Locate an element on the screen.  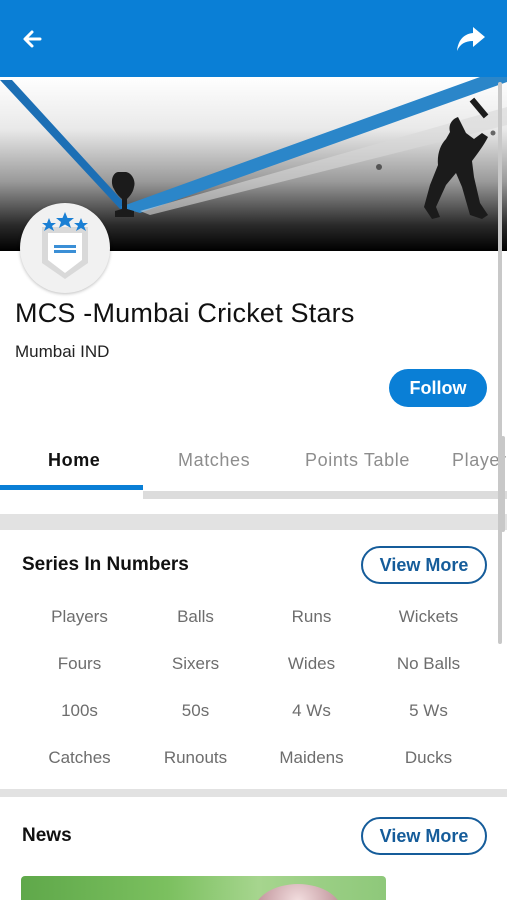
news-view-more-button: View More is located at coordinates (424, 836).